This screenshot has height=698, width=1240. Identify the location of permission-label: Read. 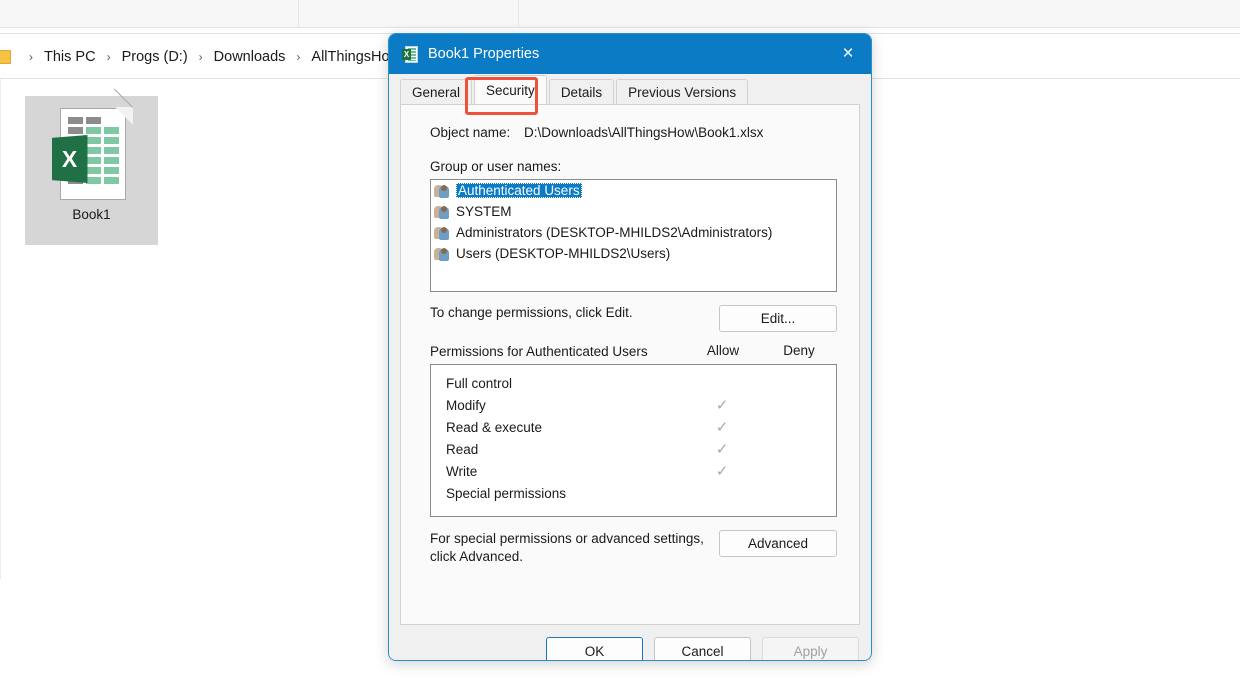
(462, 449).